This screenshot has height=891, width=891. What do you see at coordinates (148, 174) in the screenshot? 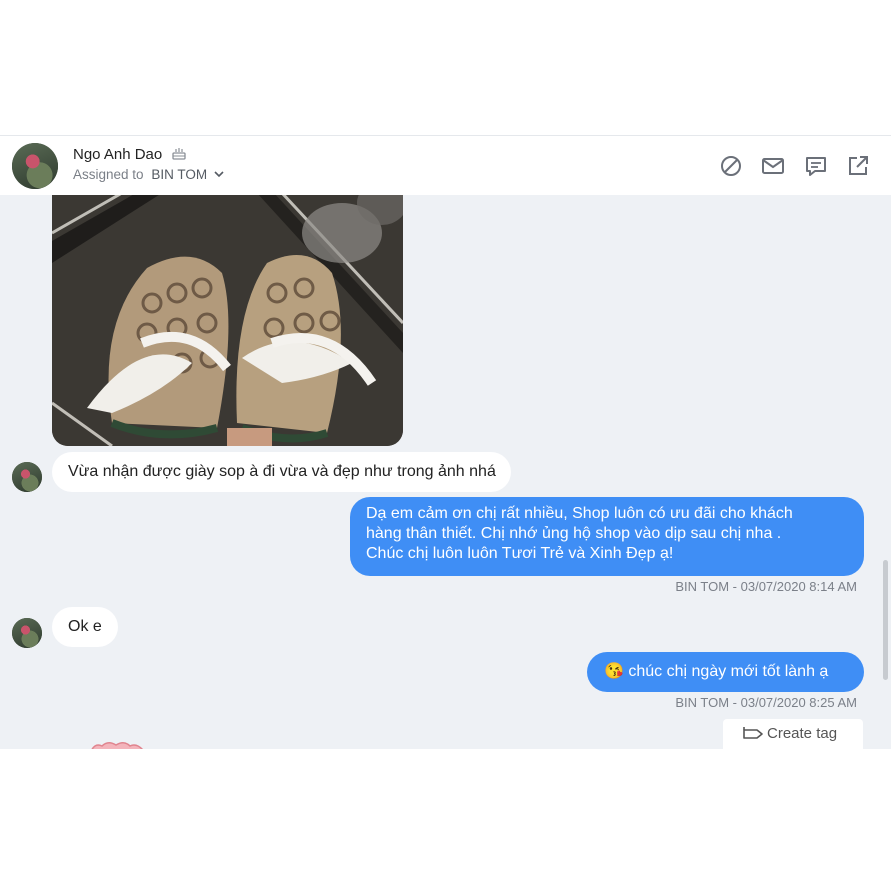
I see `assignee-selector: Assigned to BIN TOM` at bounding box center [148, 174].